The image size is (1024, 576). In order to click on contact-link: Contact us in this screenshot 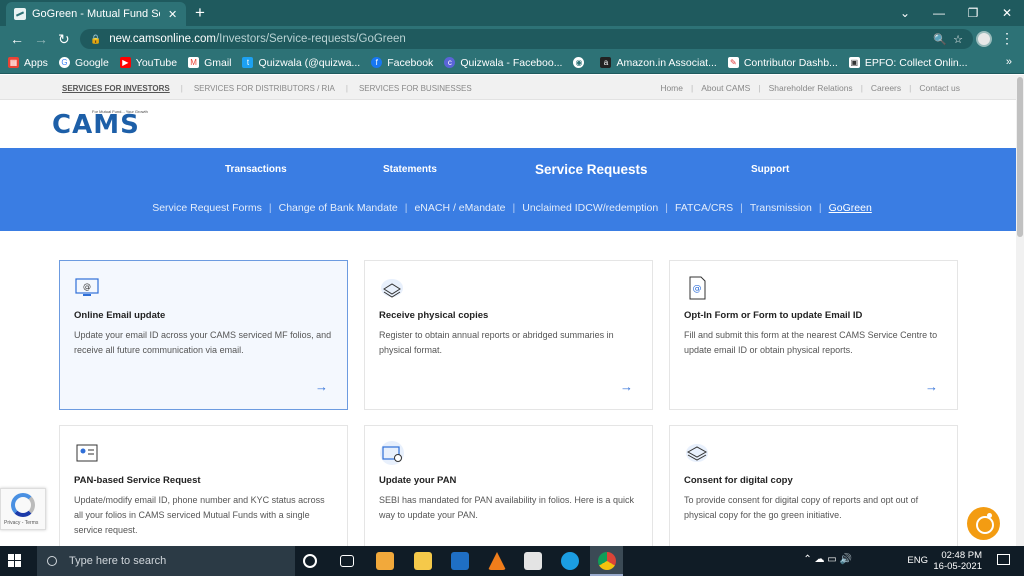, I will do `click(939, 88)`.